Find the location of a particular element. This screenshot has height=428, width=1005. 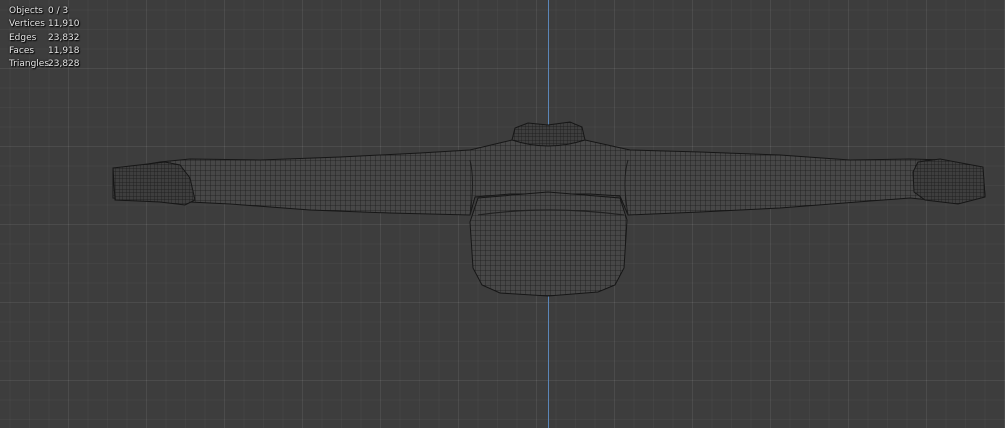

stat-row-edges: Edges 23,832 is located at coordinates (44, 38).